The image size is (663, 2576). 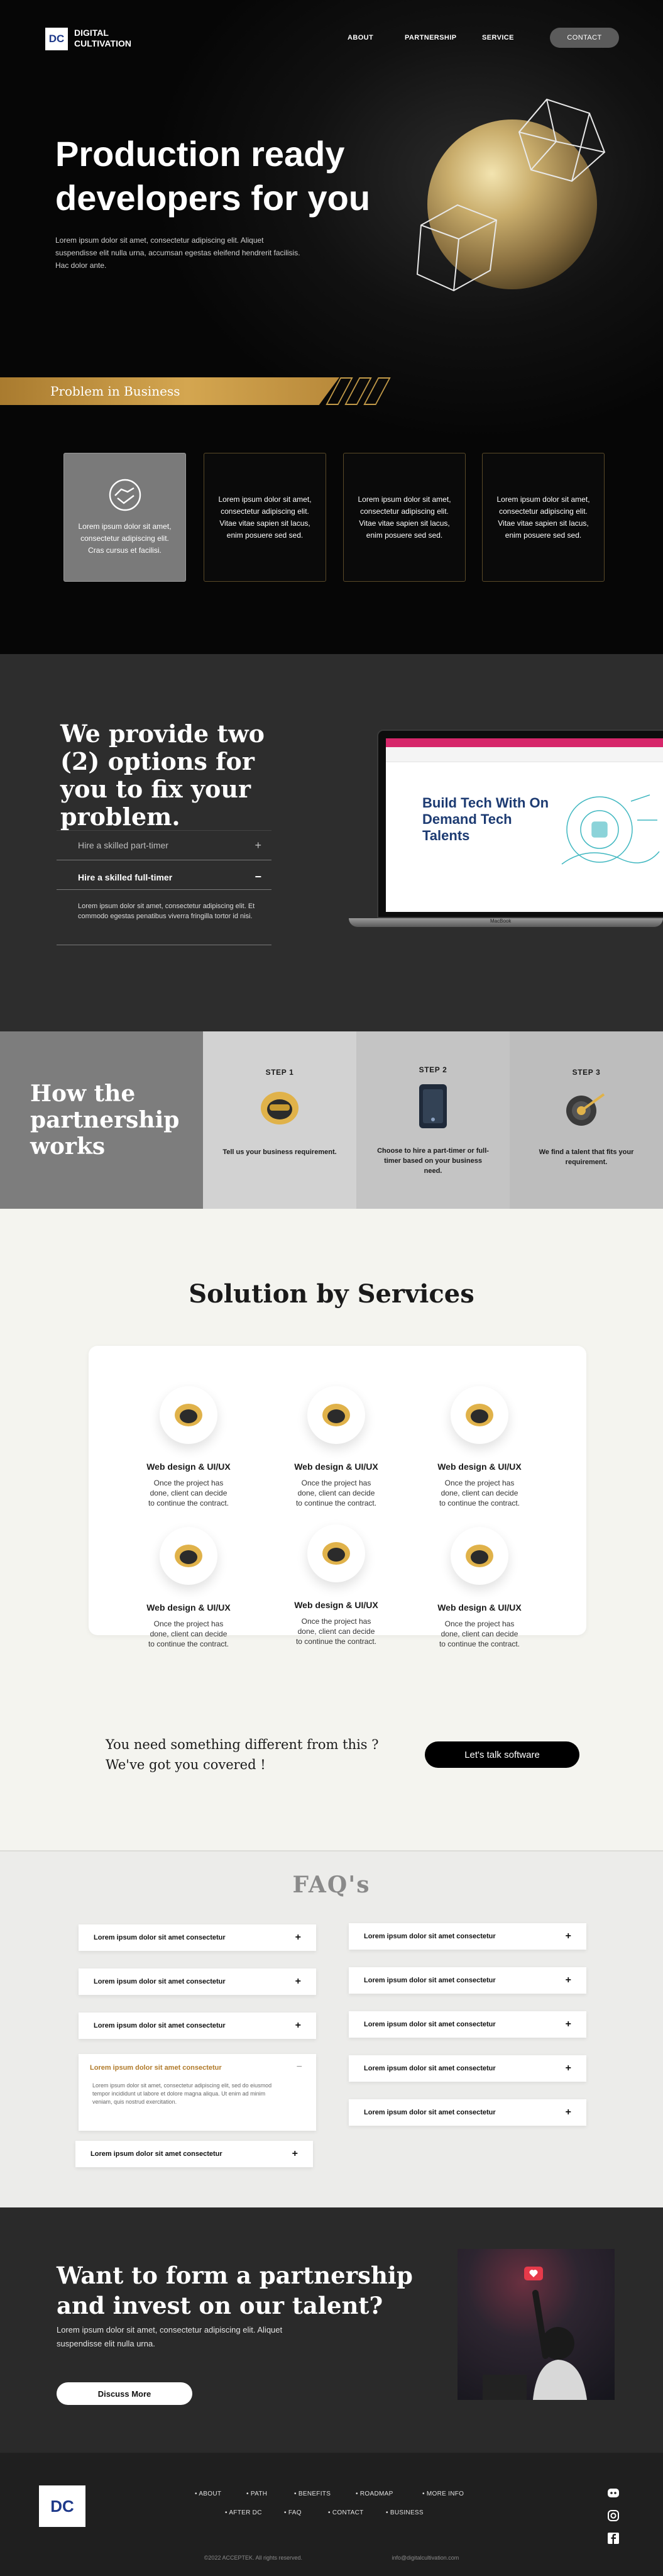 I want to click on faq-title: FAQ's, so click(x=331, y=1885).